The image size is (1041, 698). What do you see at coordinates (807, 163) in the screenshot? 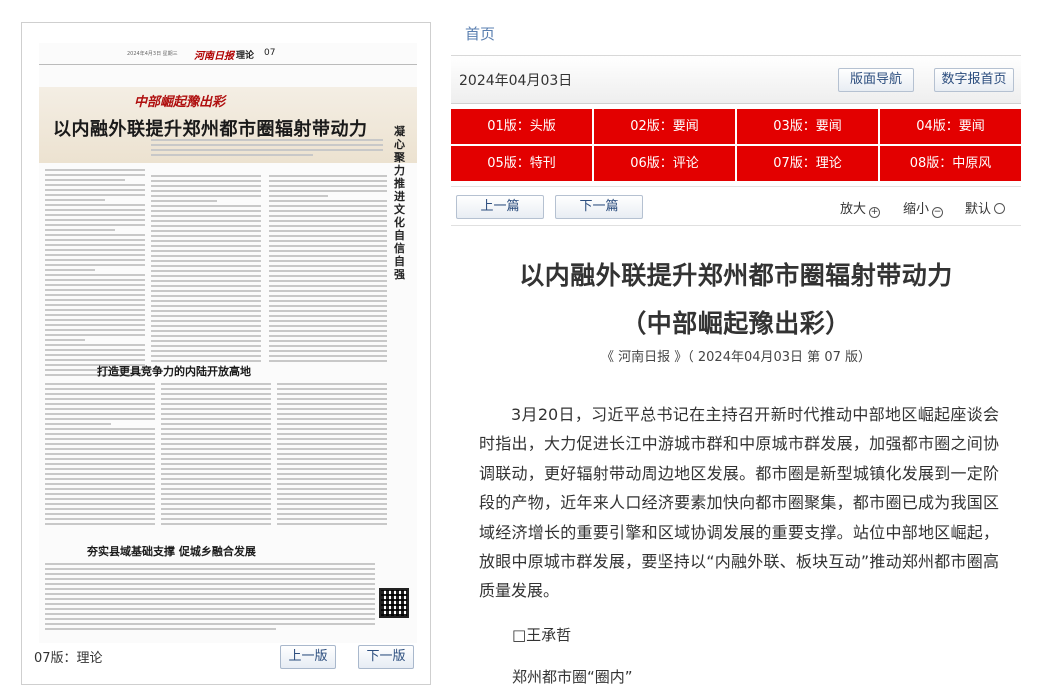
I see `edition-link-07: 07版：理论` at bounding box center [807, 163].